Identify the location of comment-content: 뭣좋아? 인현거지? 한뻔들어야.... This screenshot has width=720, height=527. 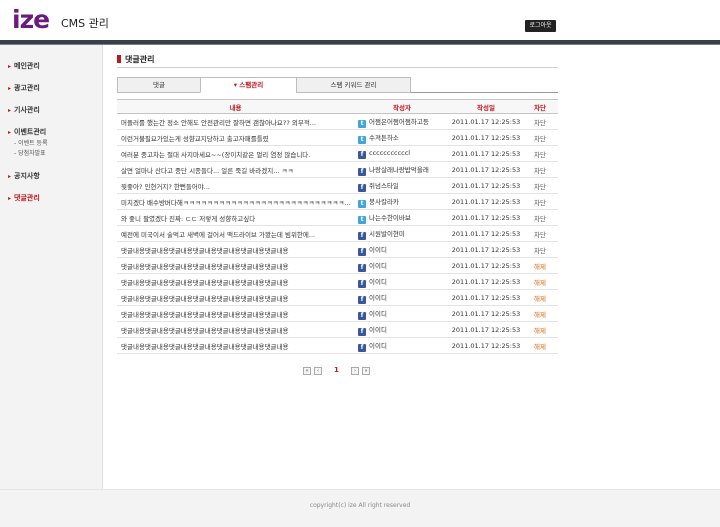
(235, 185).